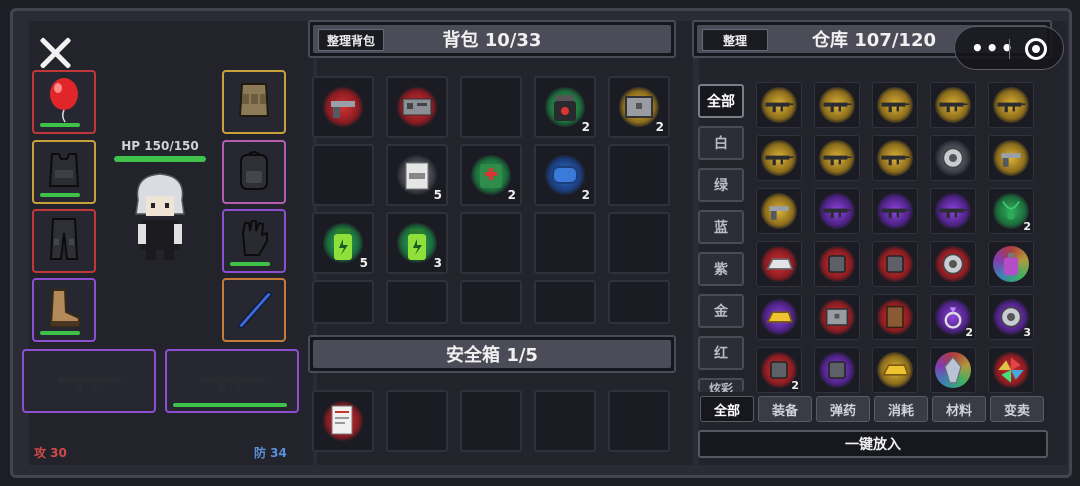 The height and width of the screenshot is (486, 1080). Describe the element at coordinates (254, 172) in the screenshot. I see `slot-backpack` at that location.